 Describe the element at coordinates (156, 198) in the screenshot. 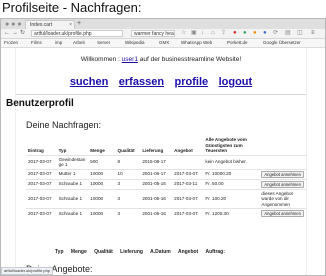

I see `cell-lieferung: 2001-05-16` at that location.